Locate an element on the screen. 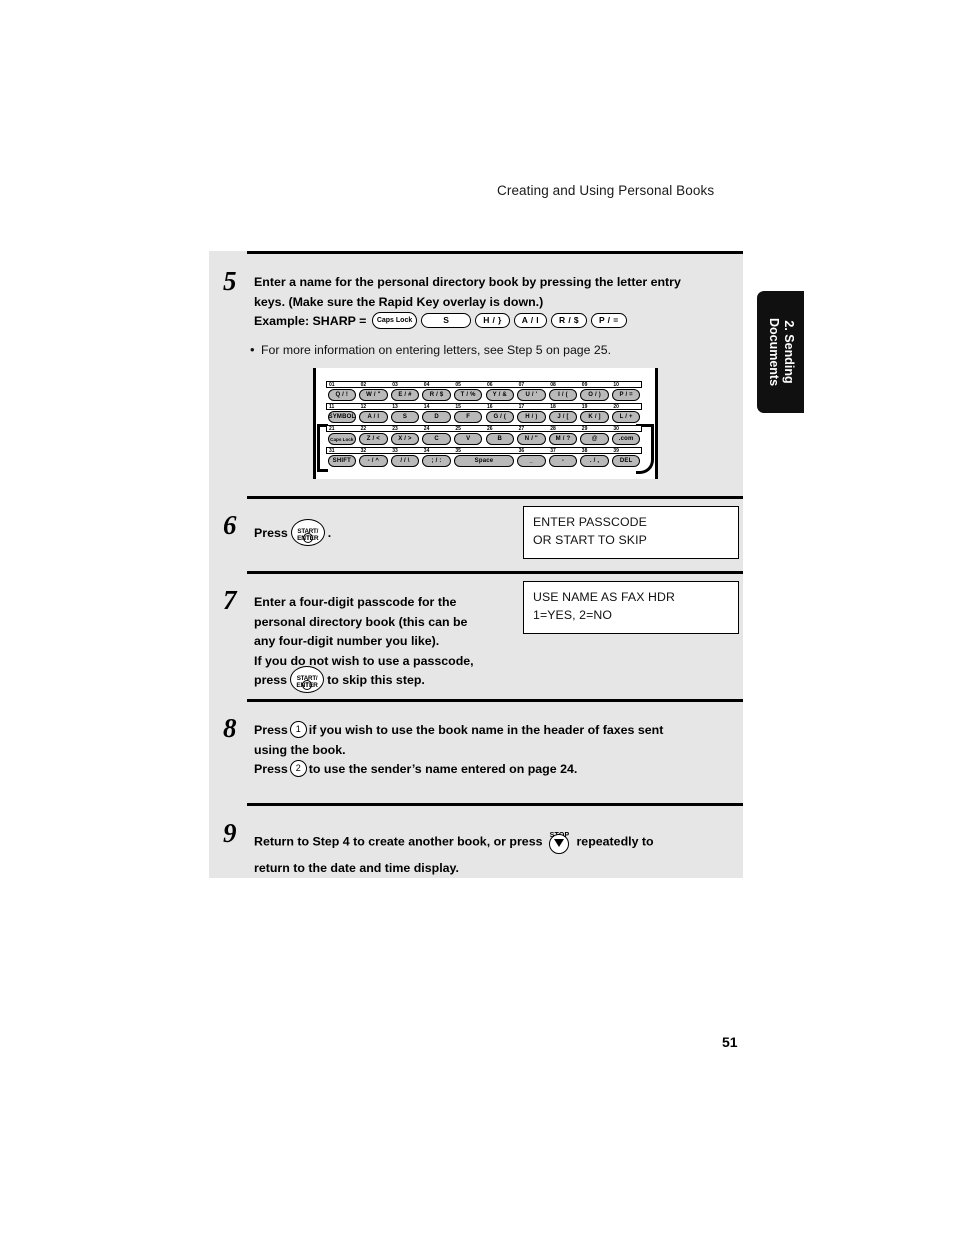 The height and width of the screenshot is (1235, 954). overlay-key-24: C is located at coordinates (436, 439).